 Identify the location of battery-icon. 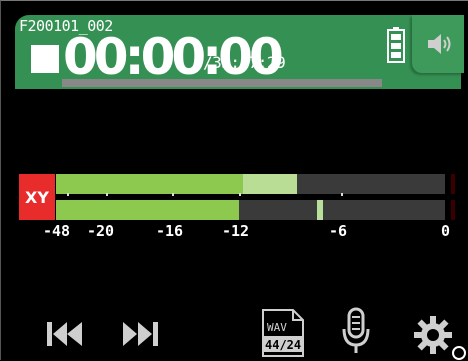
(396, 45).